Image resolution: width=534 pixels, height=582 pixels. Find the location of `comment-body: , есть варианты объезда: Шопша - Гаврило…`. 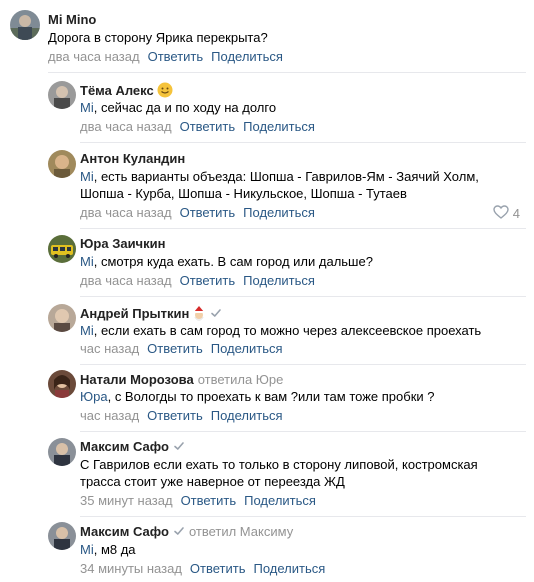

comment-body: , есть варианты объезда: Шопша - Гаврило… is located at coordinates (286, 176).